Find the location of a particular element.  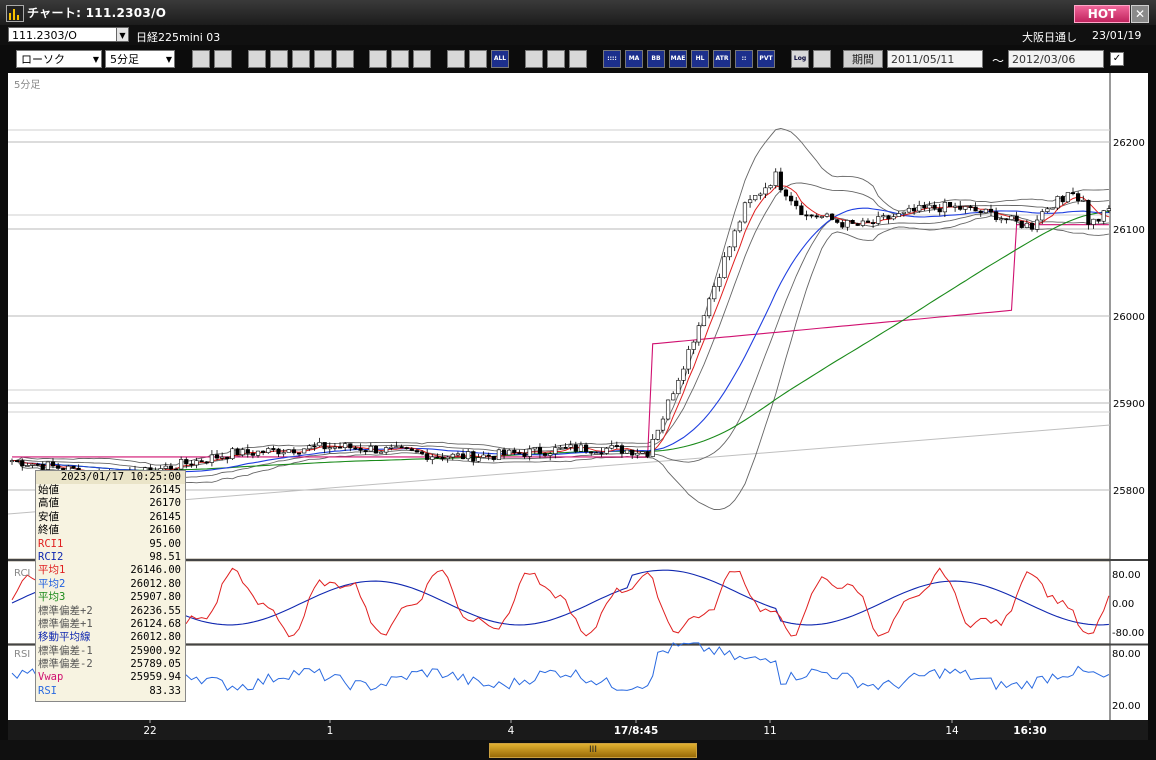

period-checkbox: ✓ is located at coordinates (1117, 59).